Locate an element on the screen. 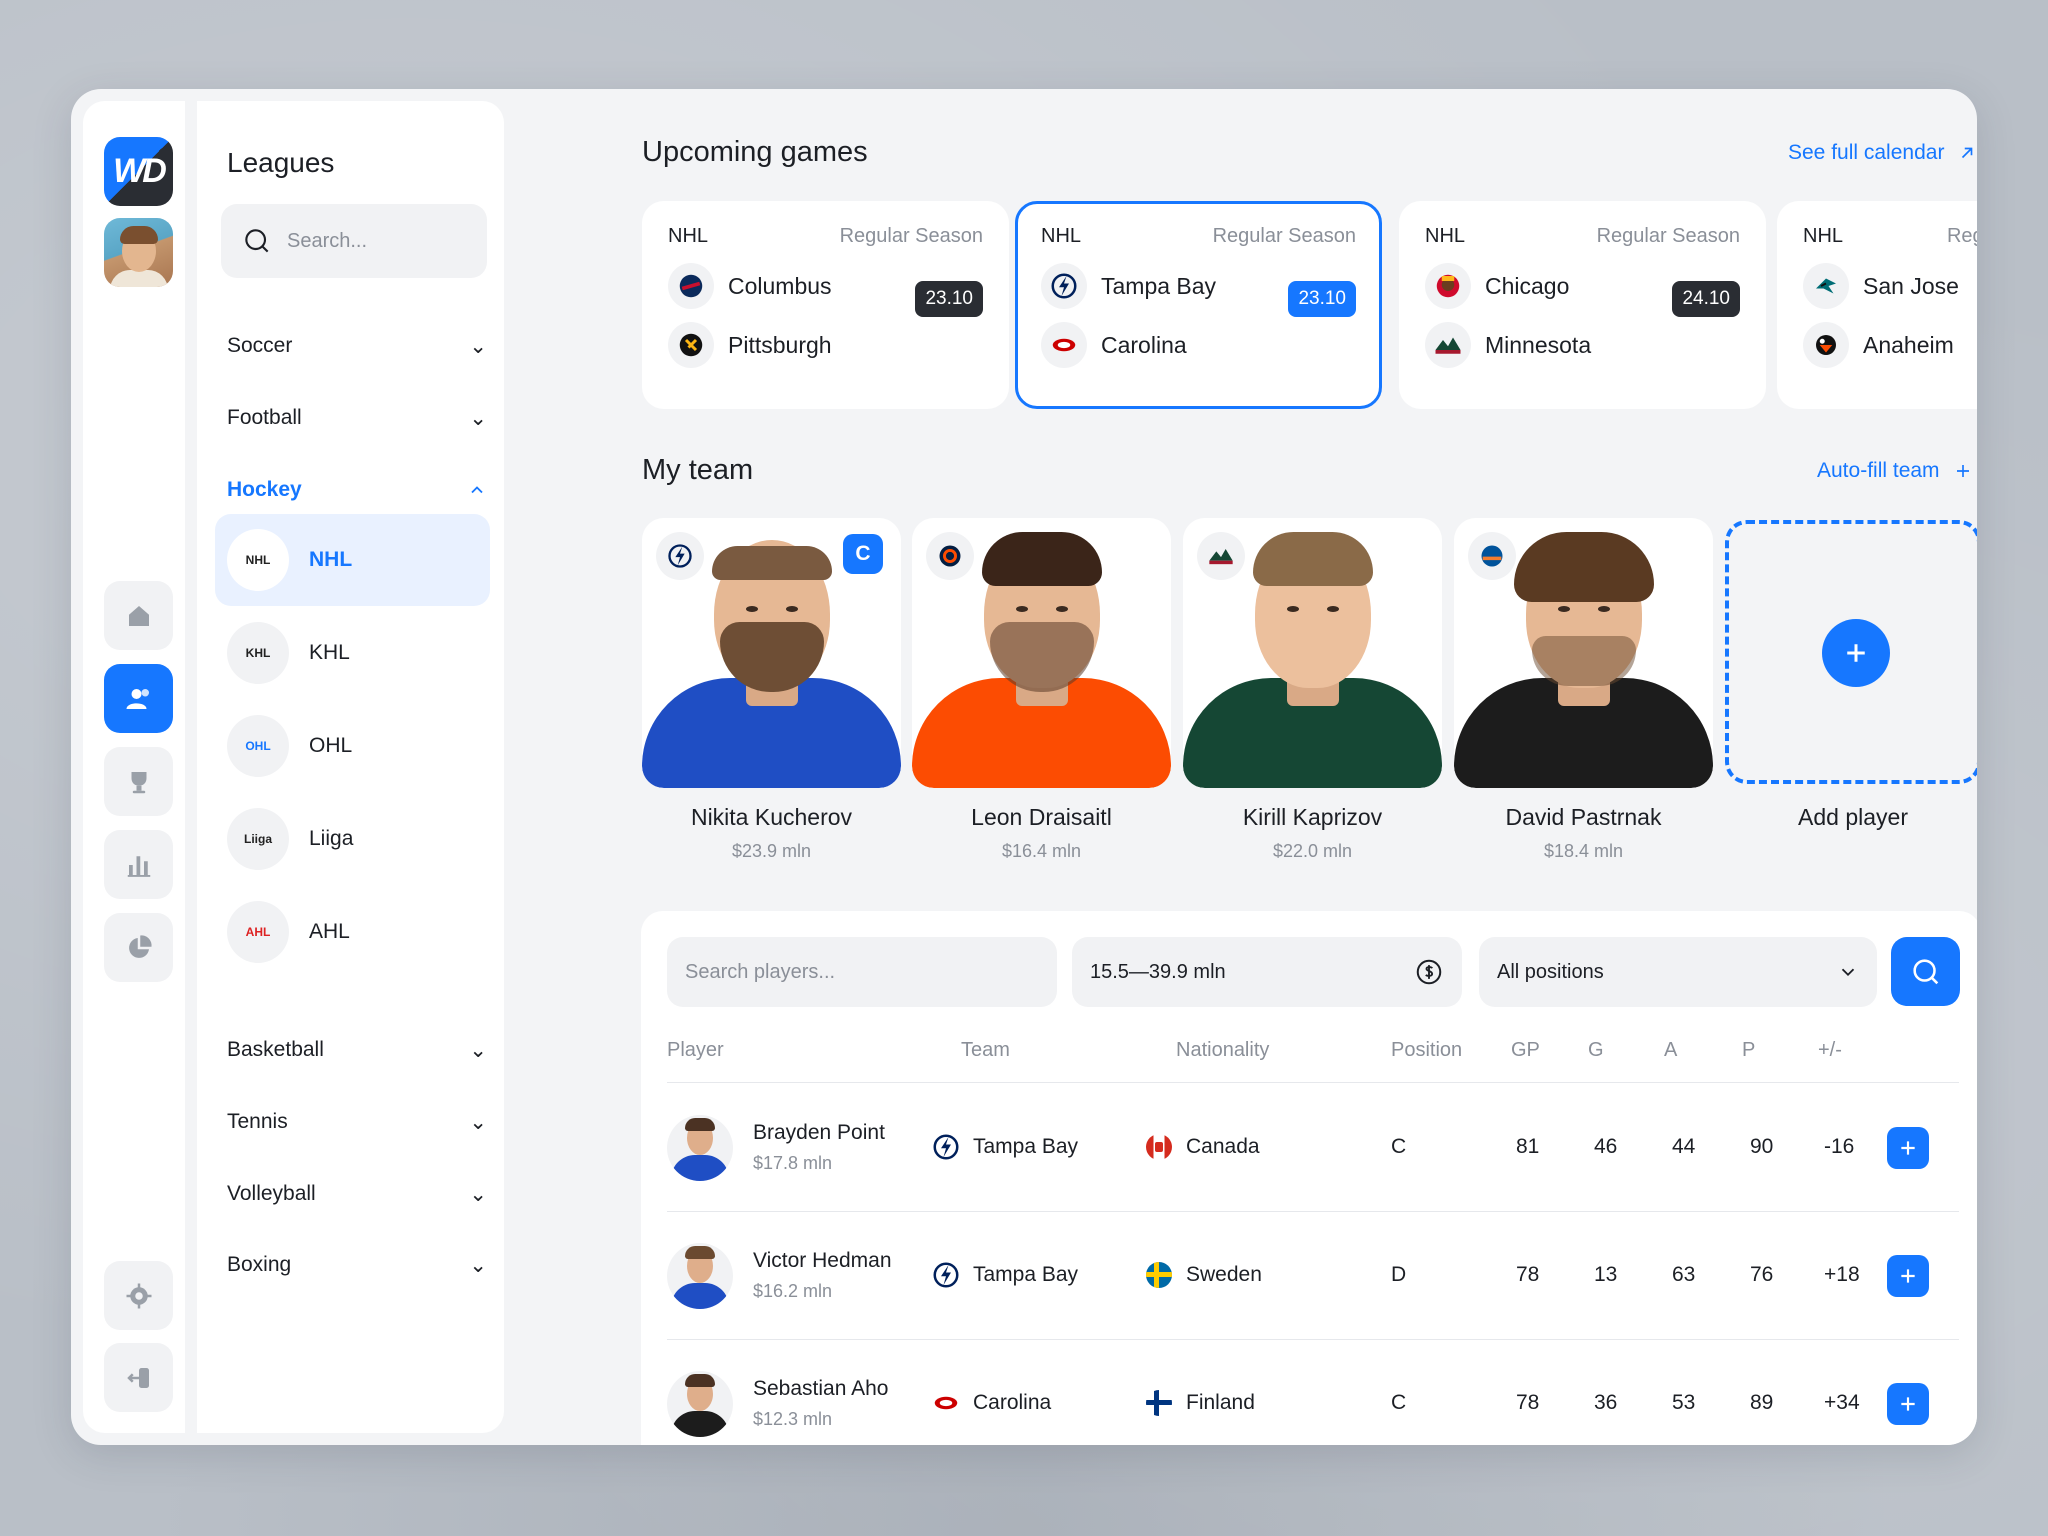 The image size is (2048, 1536). trophy-icon is located at coordinates (138, 782).